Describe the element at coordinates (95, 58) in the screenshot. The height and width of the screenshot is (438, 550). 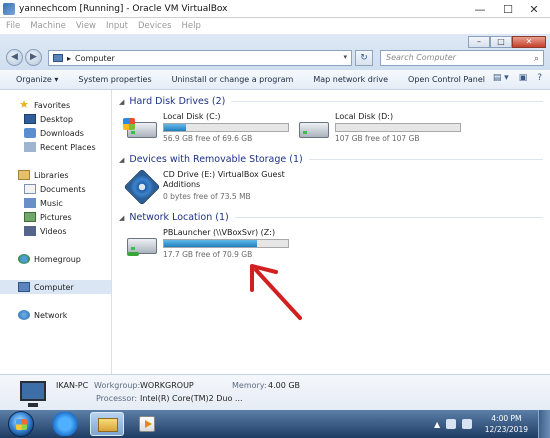
I see `address-path: Computer` at that location.